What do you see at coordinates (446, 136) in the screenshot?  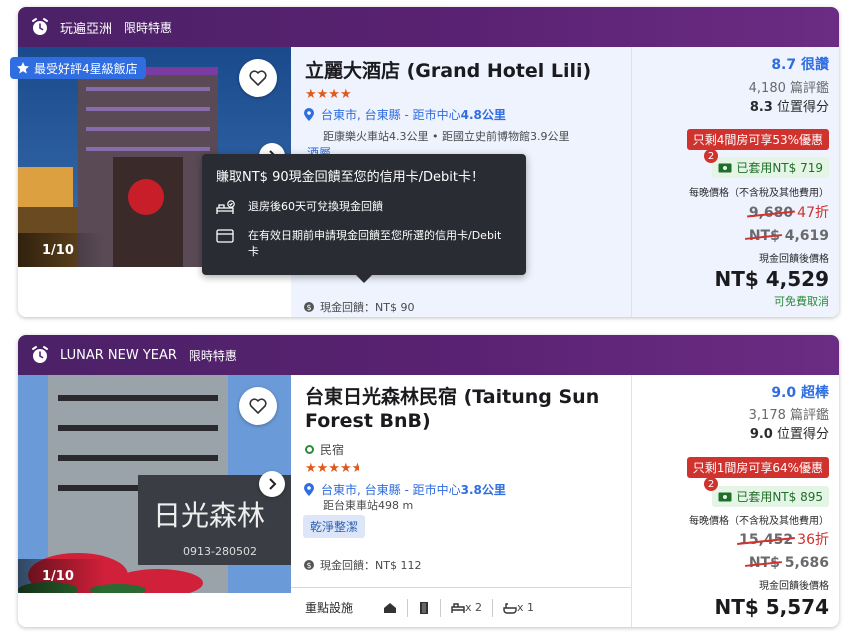 I see `nearby-landmarks: 距康樂火車站4.3公里 • 距國立史前博物館3.9公里` at bounding box center [446, 136].